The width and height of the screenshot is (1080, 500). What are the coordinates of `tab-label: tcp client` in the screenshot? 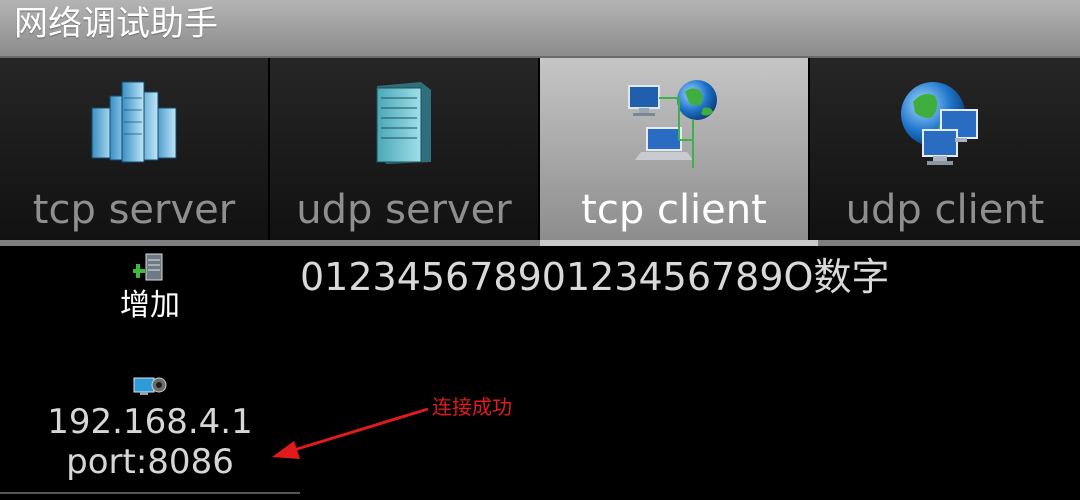 It's located at (674, 210).